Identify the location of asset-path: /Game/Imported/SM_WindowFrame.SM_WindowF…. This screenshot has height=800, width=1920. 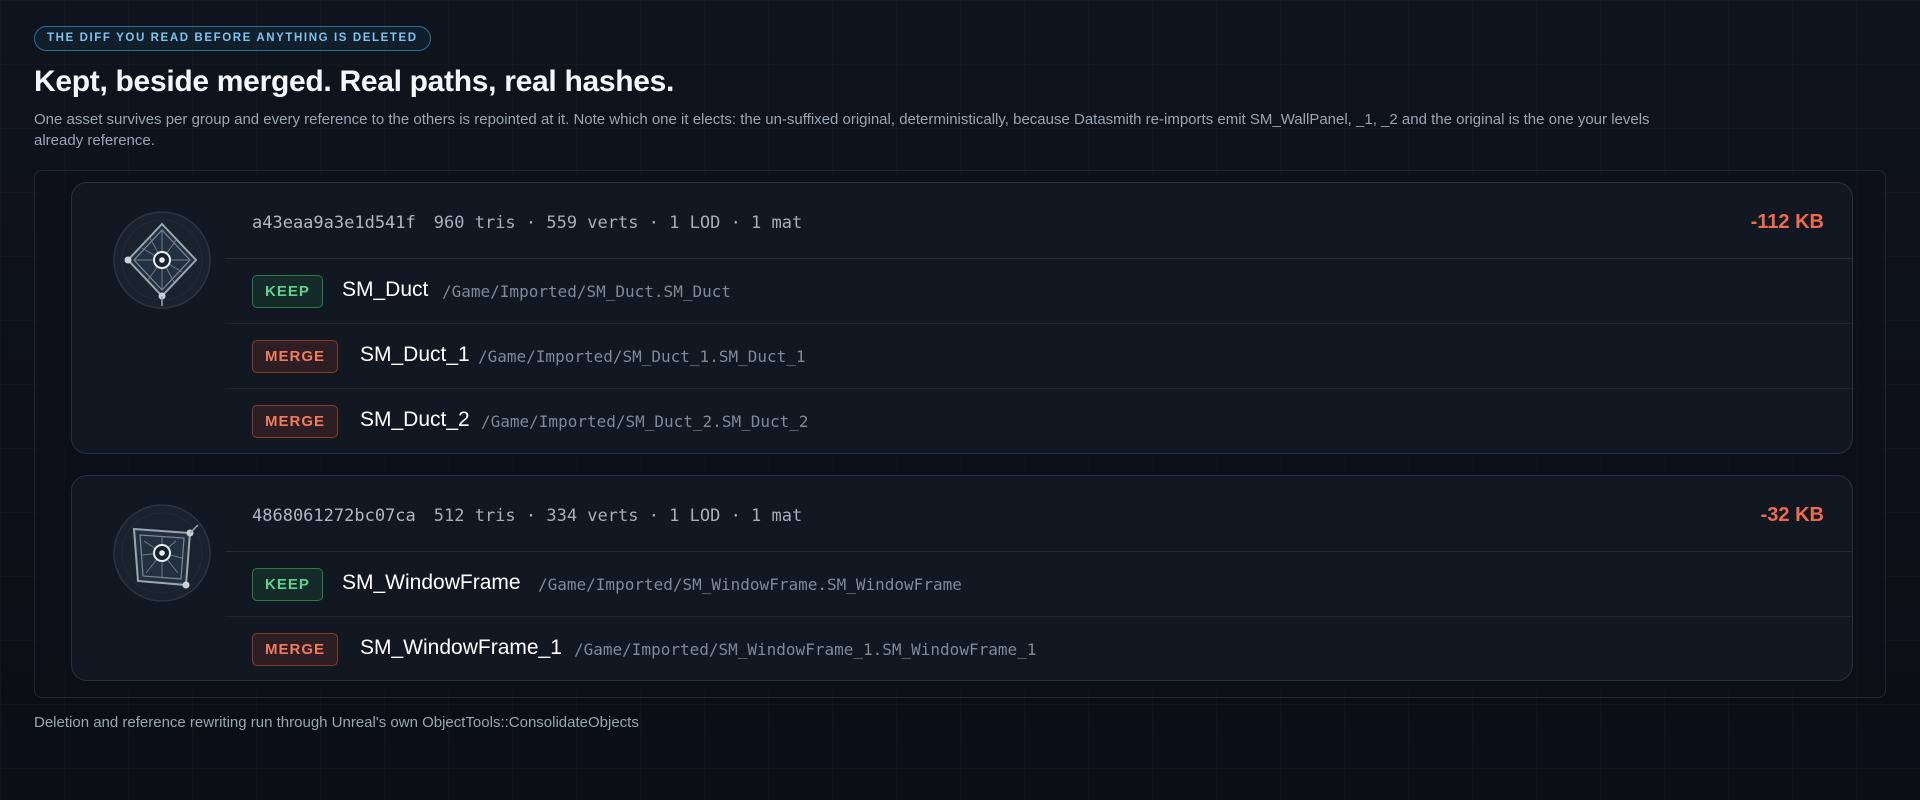
(750, 584).